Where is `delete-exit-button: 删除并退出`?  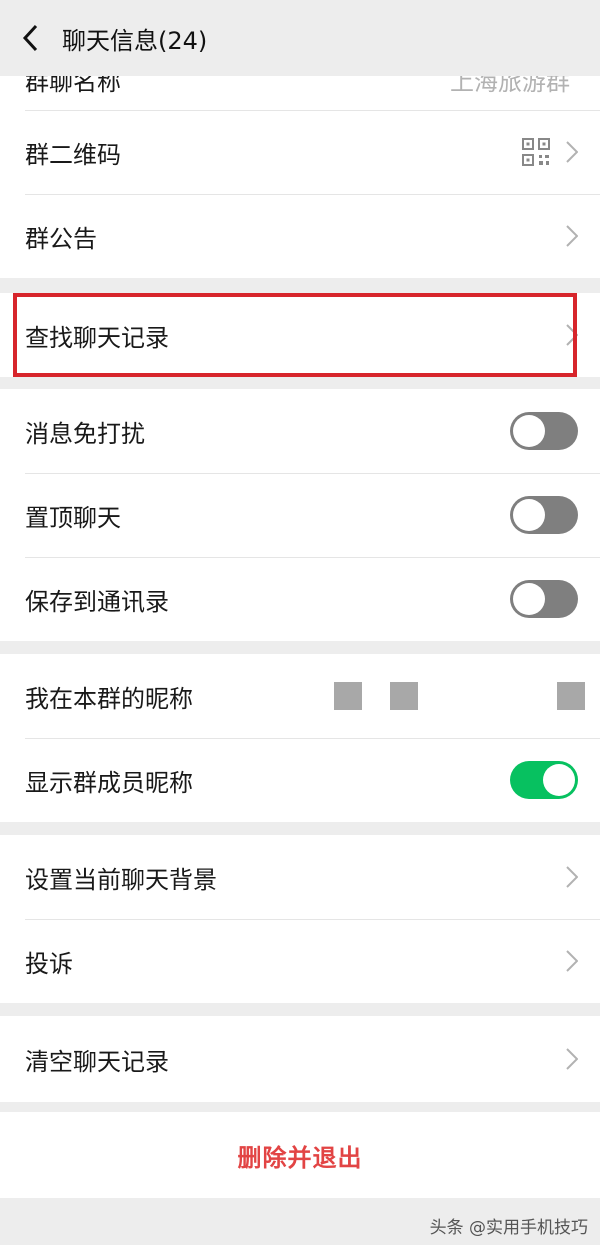
delete-exit-button: 删除并退出 is located at coordinates (300, 1155).